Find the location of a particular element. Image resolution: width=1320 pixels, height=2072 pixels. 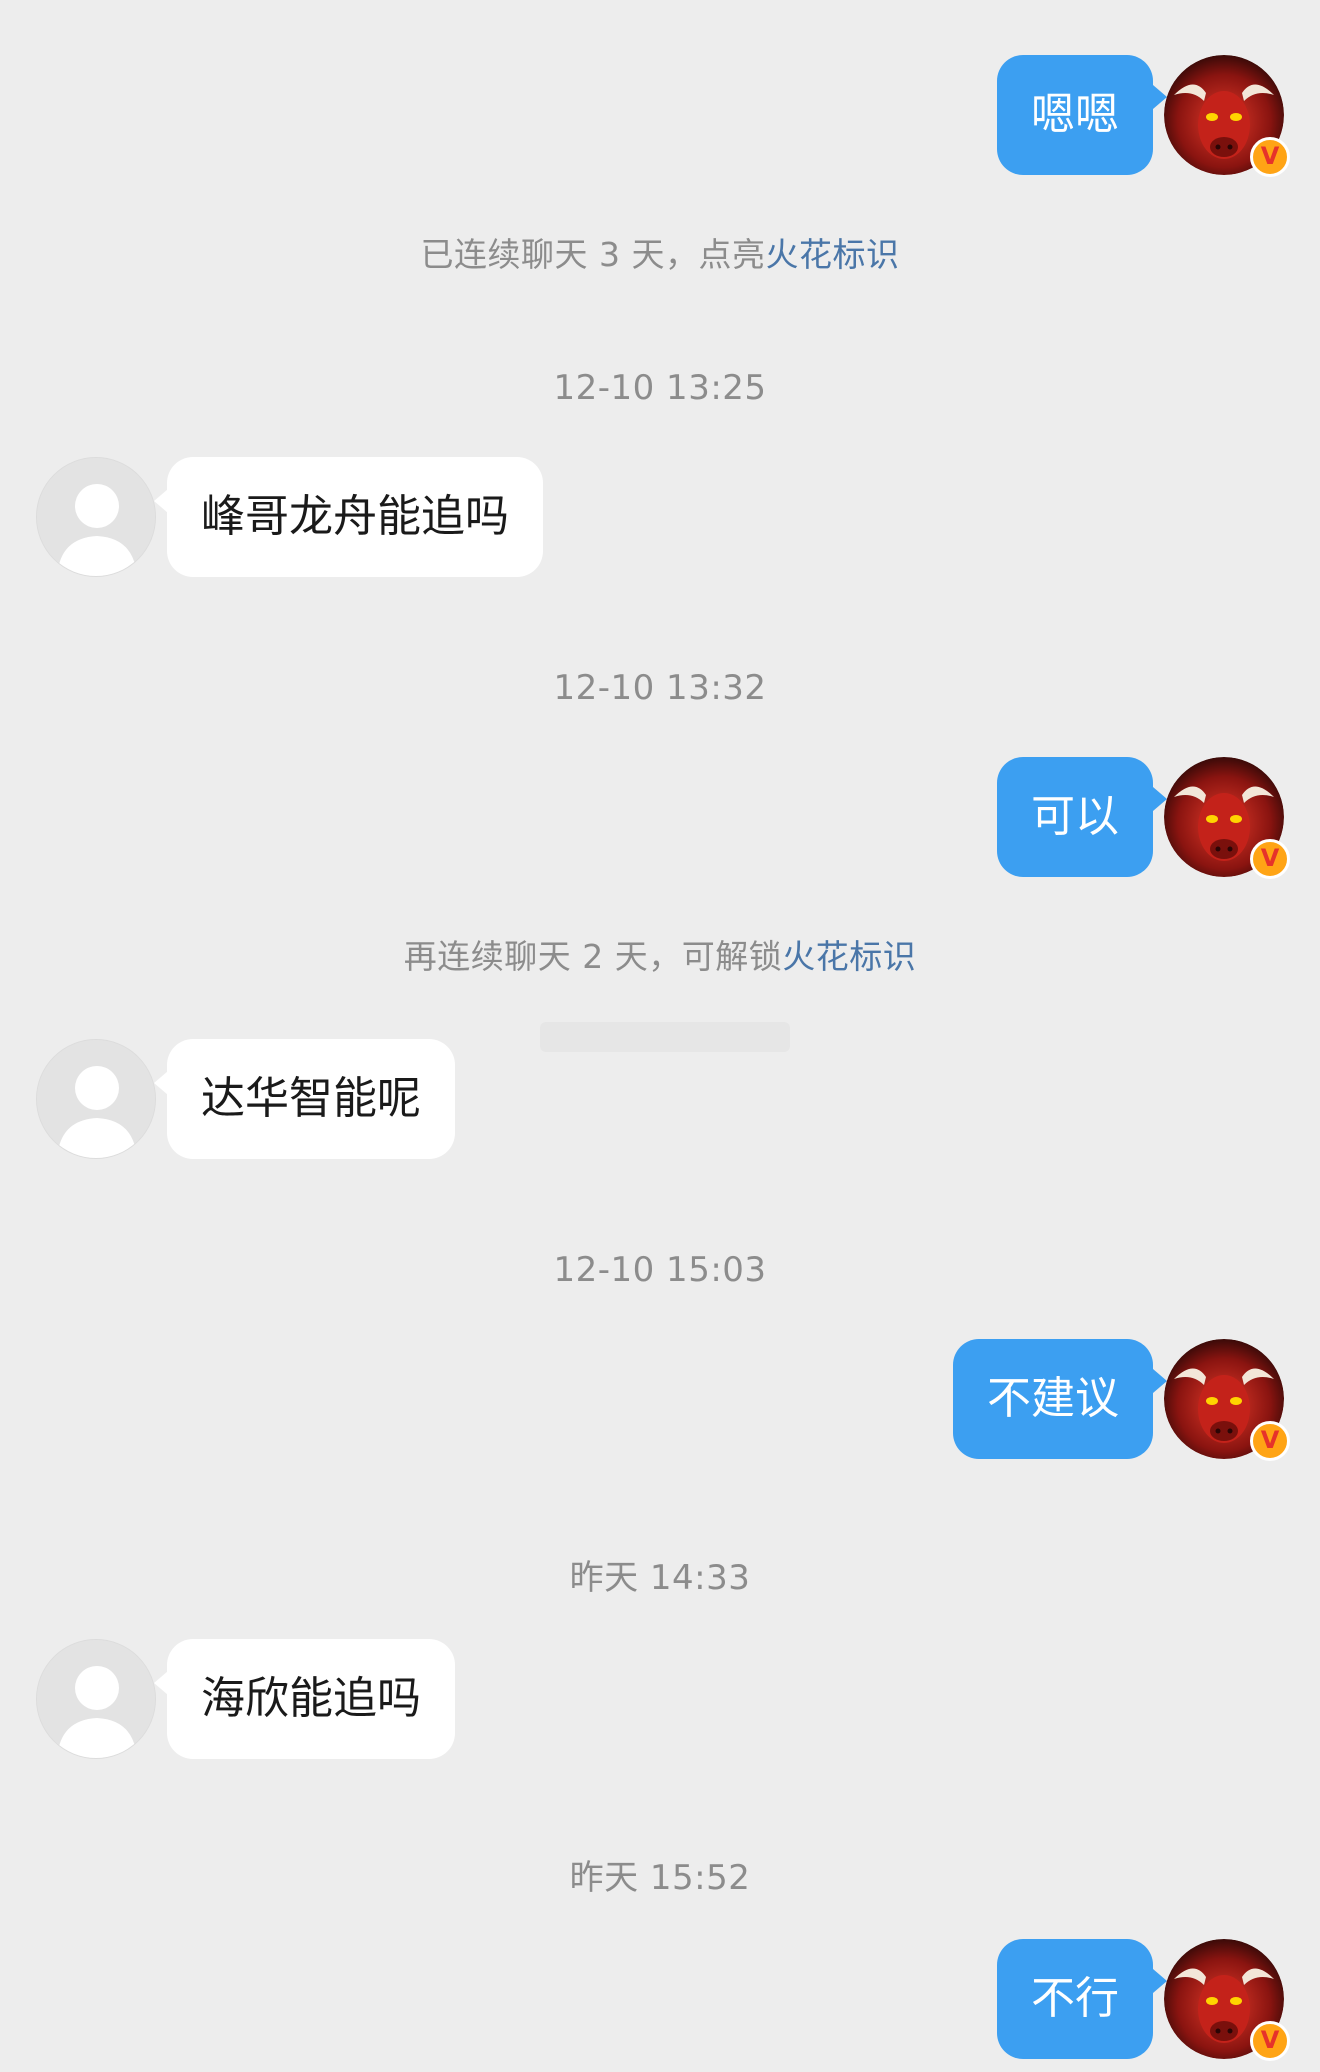

message-text: 峰哥龙舟能追吗 is located at coordinates (355, 516).